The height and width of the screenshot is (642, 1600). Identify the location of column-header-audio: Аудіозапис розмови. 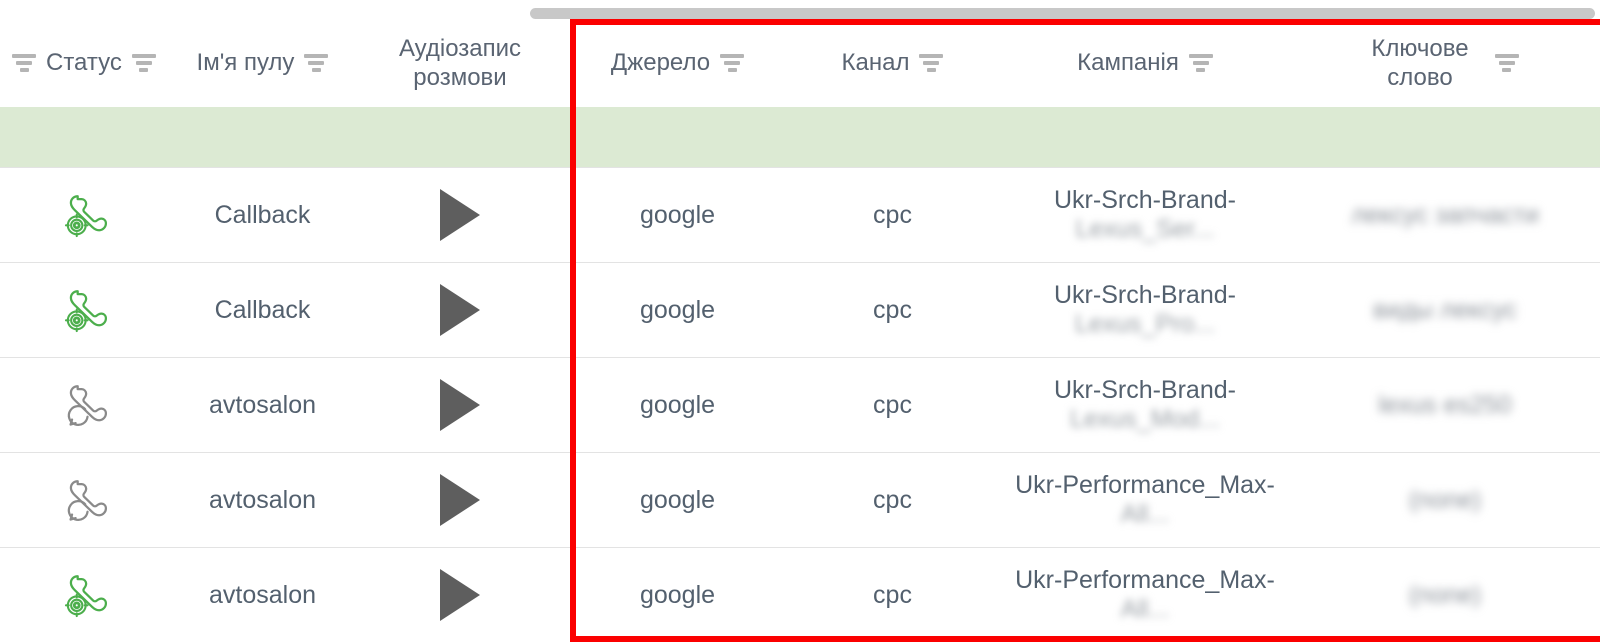
(460, 63).